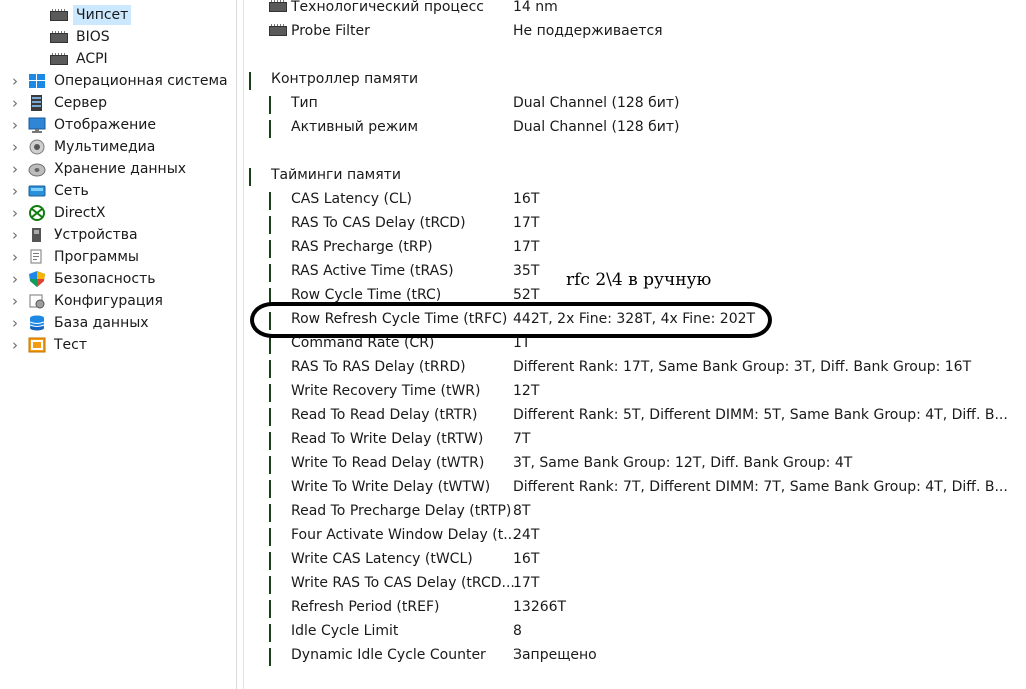 The height and width of the screenshot is (689, 1026). I want to click on field-value: Запрещено, so click(555, 655).